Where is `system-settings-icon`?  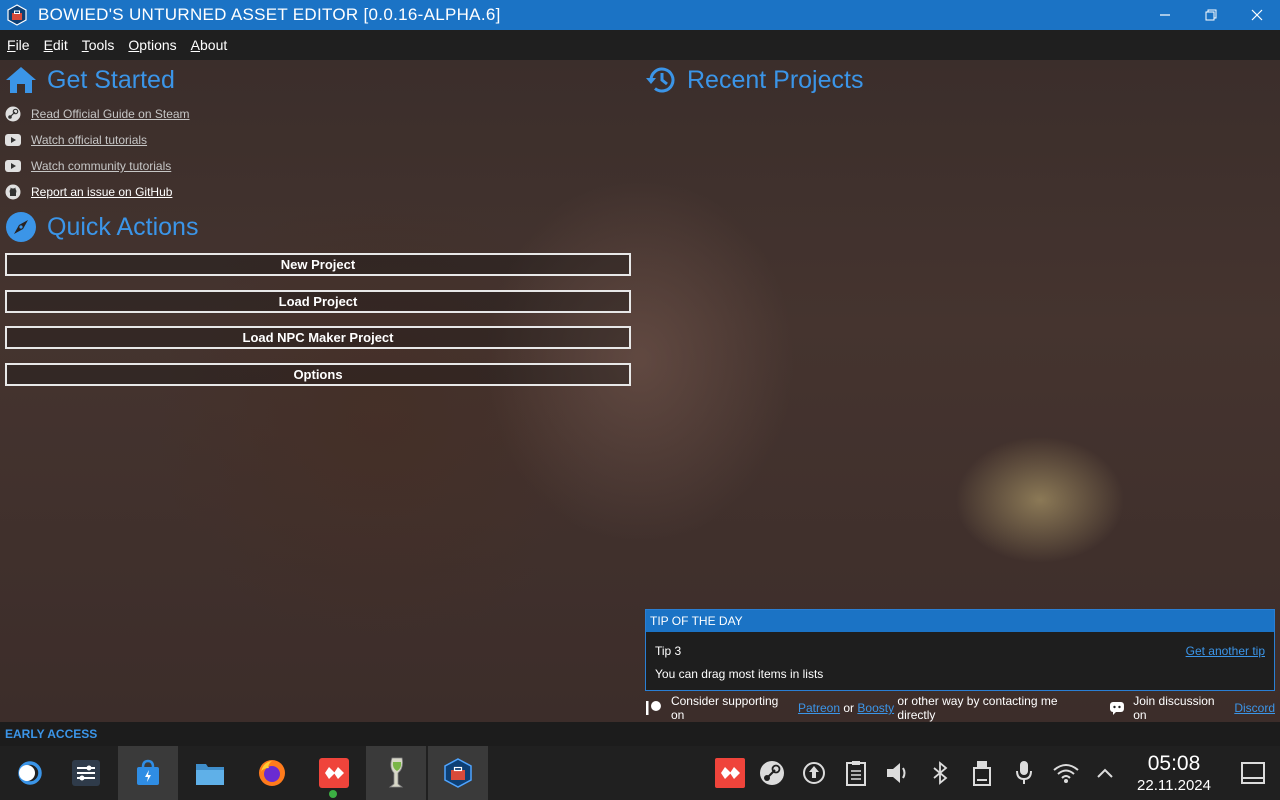 system-settings-icon is located at coordinates (86, 773).